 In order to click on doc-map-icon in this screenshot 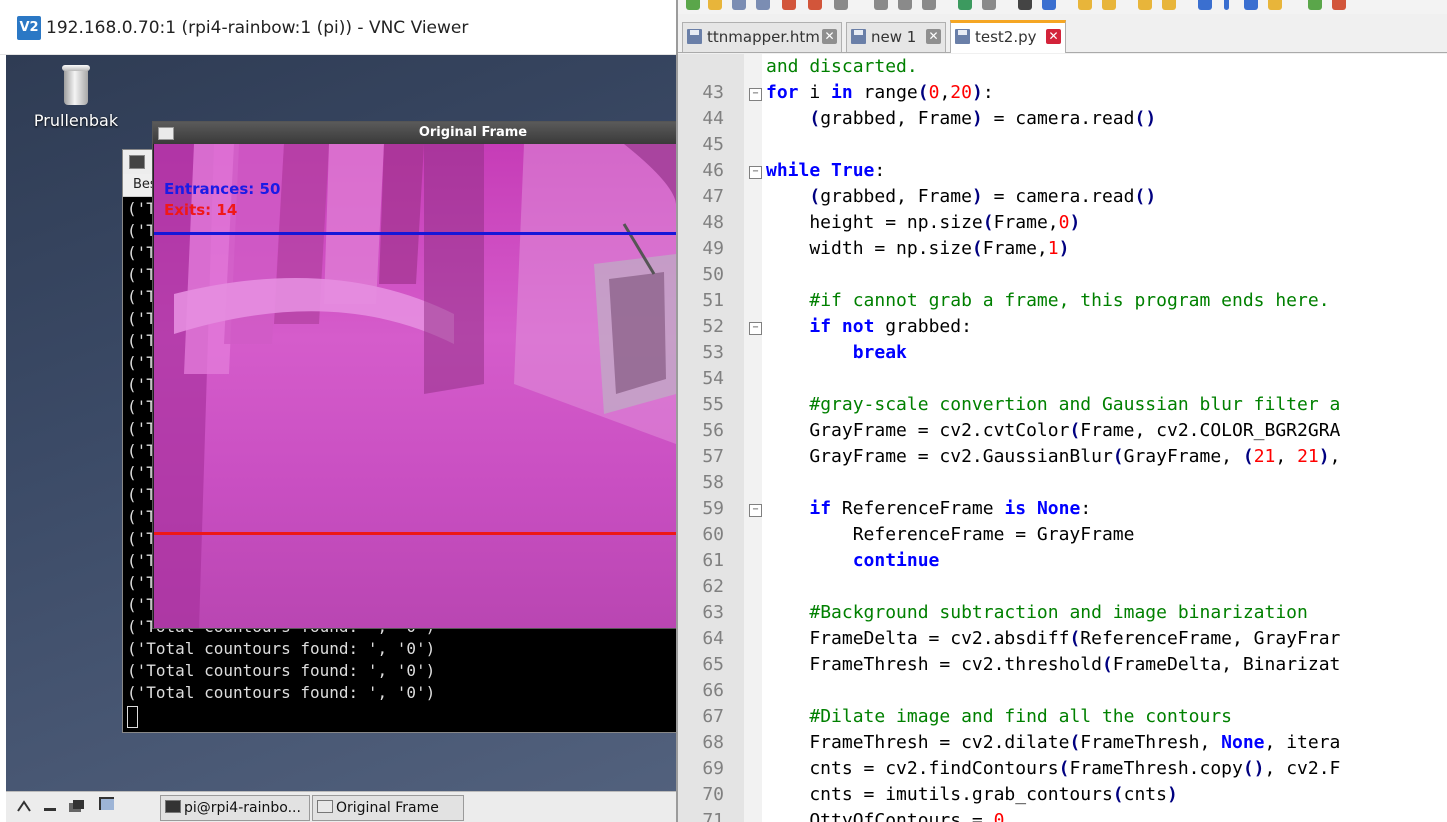, I will do `click(1315, 5)`.